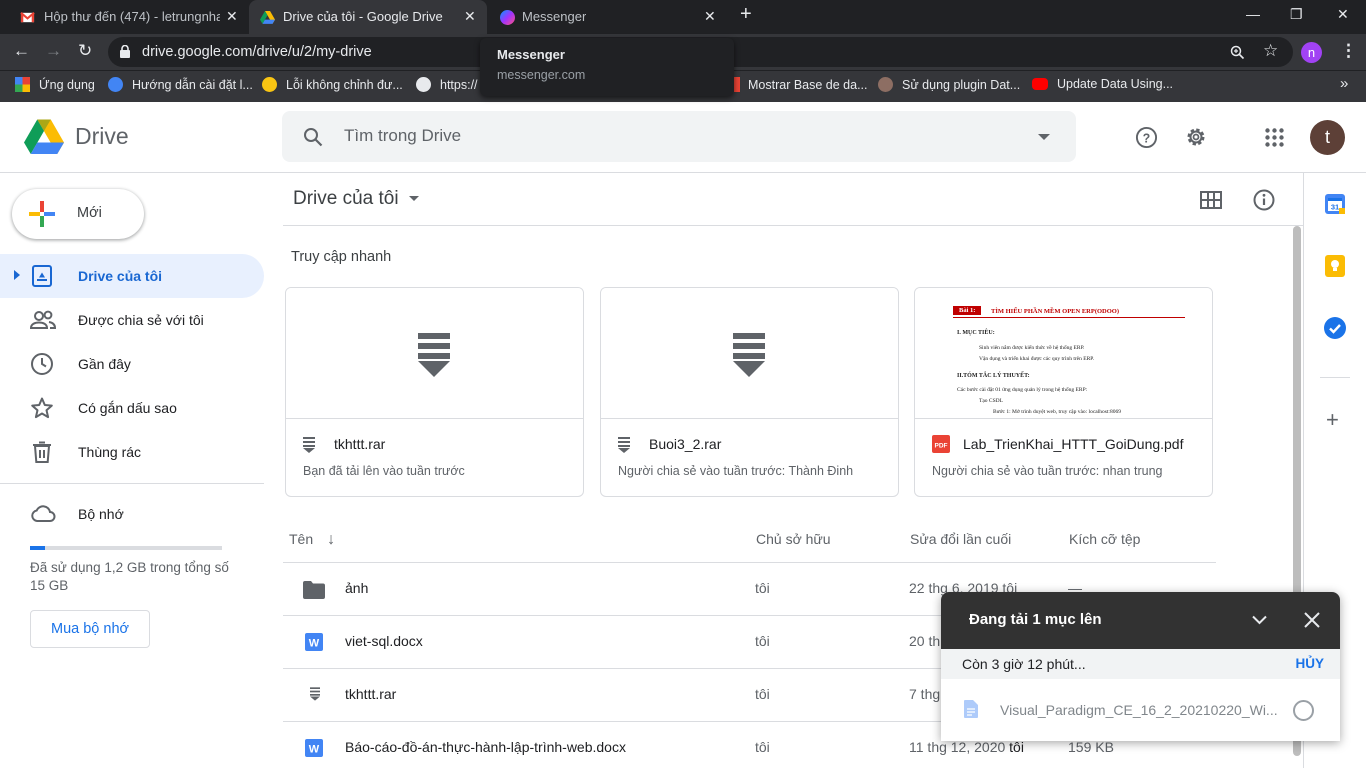  What do you see at coordinates (1035, 619) in the screenshot?
I see `upload-title: Đang tải 1 mục lên` at bounding box center [1035, 619].